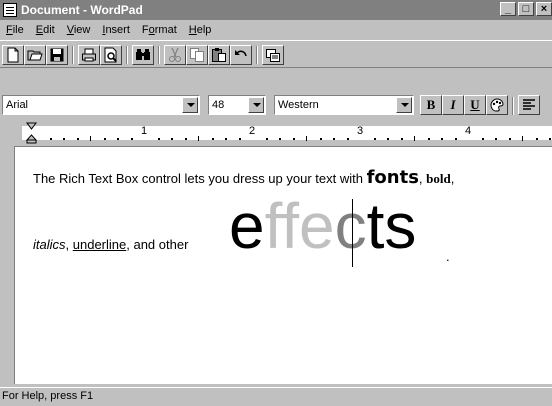 The width and height of the screenshot is (552, 406). What do you see at coordinates (159, 30) in the screenshot?
I see `menu-format: Format` at bounding box center [159, 30].